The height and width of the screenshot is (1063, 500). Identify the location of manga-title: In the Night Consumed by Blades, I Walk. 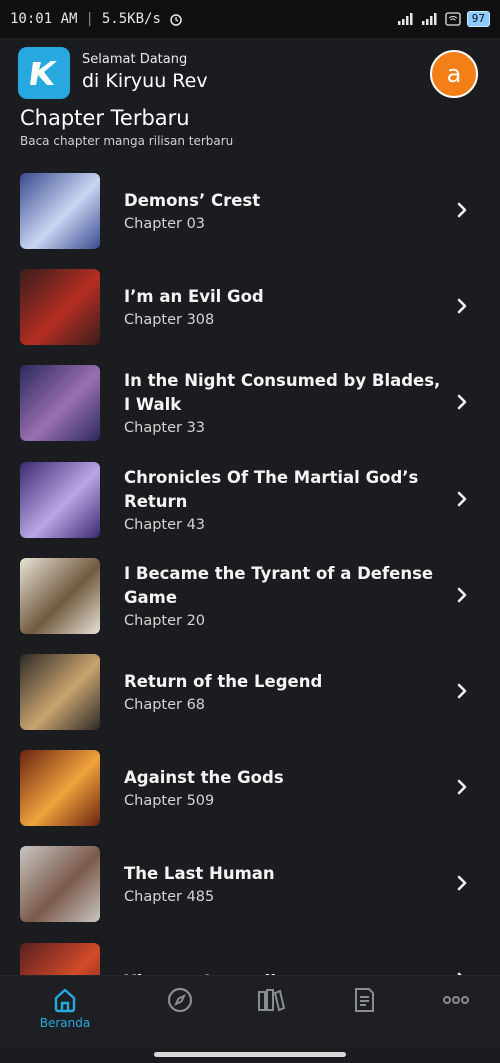
(282, 393).